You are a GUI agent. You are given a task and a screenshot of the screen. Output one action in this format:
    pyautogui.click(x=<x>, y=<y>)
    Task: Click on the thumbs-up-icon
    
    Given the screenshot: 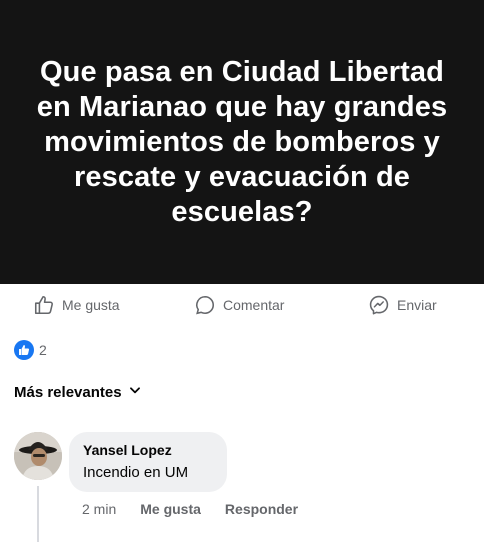 What is the action you would take?
    pyautogui.click(x=44, y=305)
    